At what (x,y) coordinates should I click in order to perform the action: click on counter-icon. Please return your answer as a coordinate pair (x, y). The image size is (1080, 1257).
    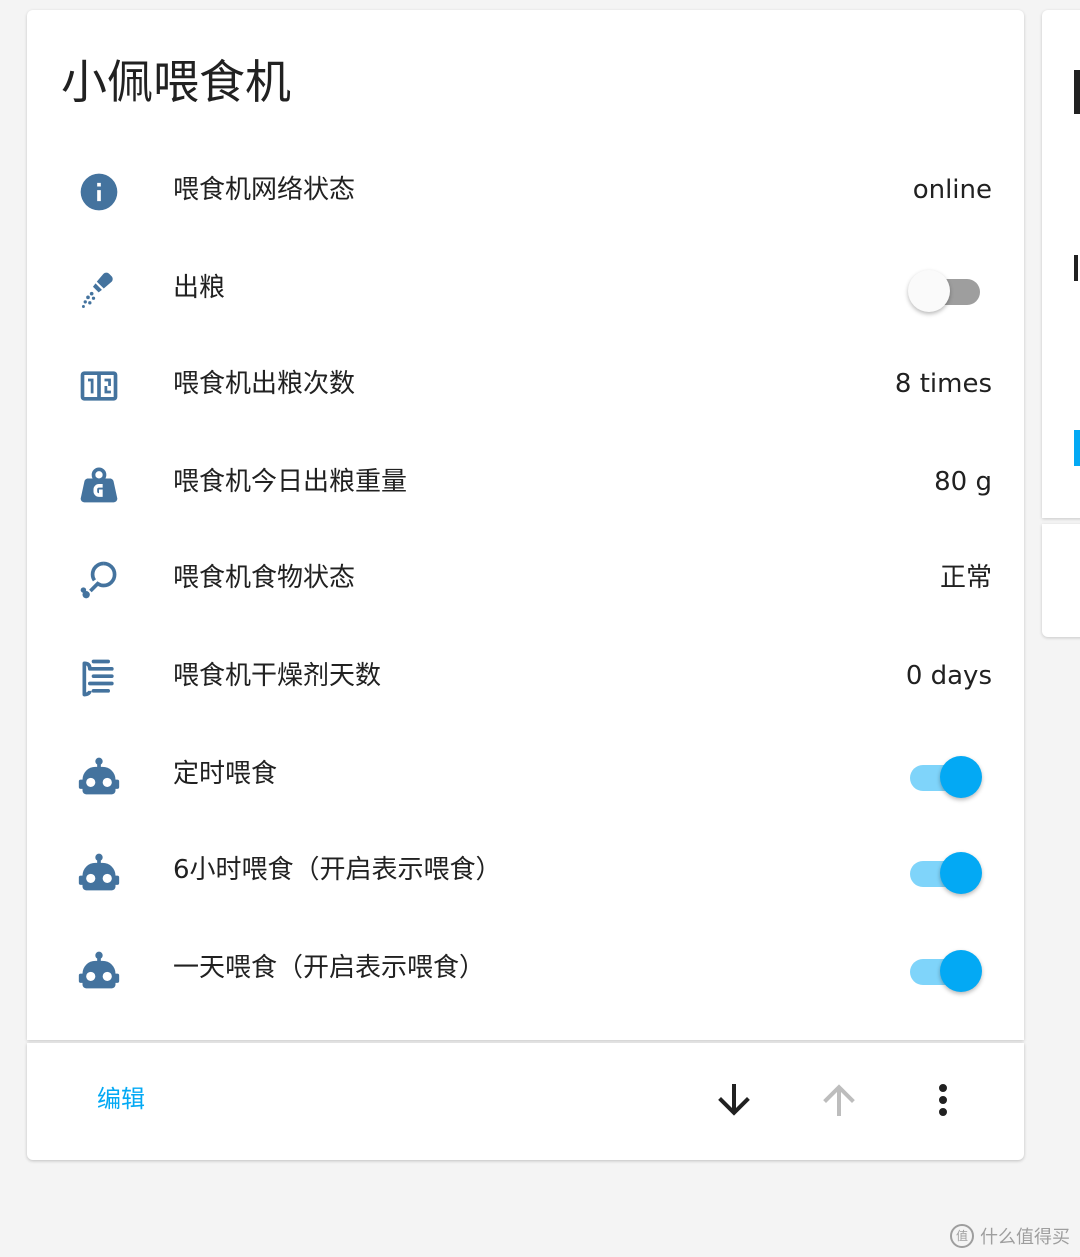
    Looking at the image, I should click on (99, 386).